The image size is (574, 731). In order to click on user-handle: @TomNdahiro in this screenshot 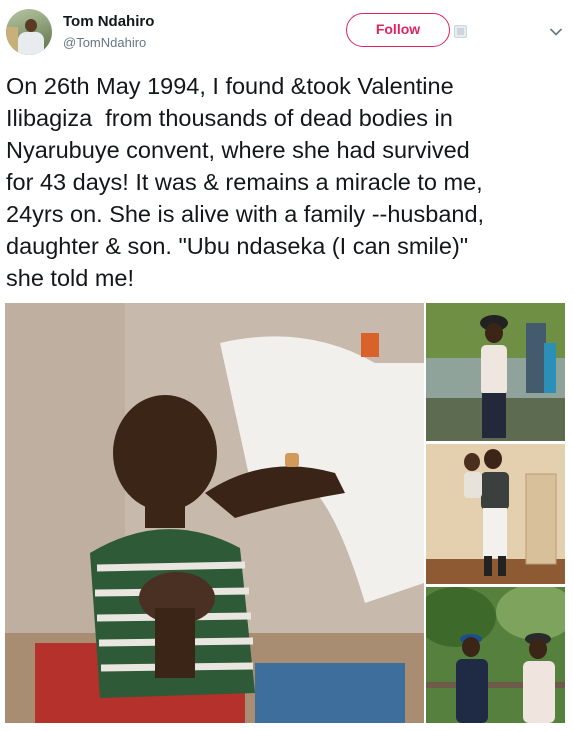, I will do `click(104, 42)`.